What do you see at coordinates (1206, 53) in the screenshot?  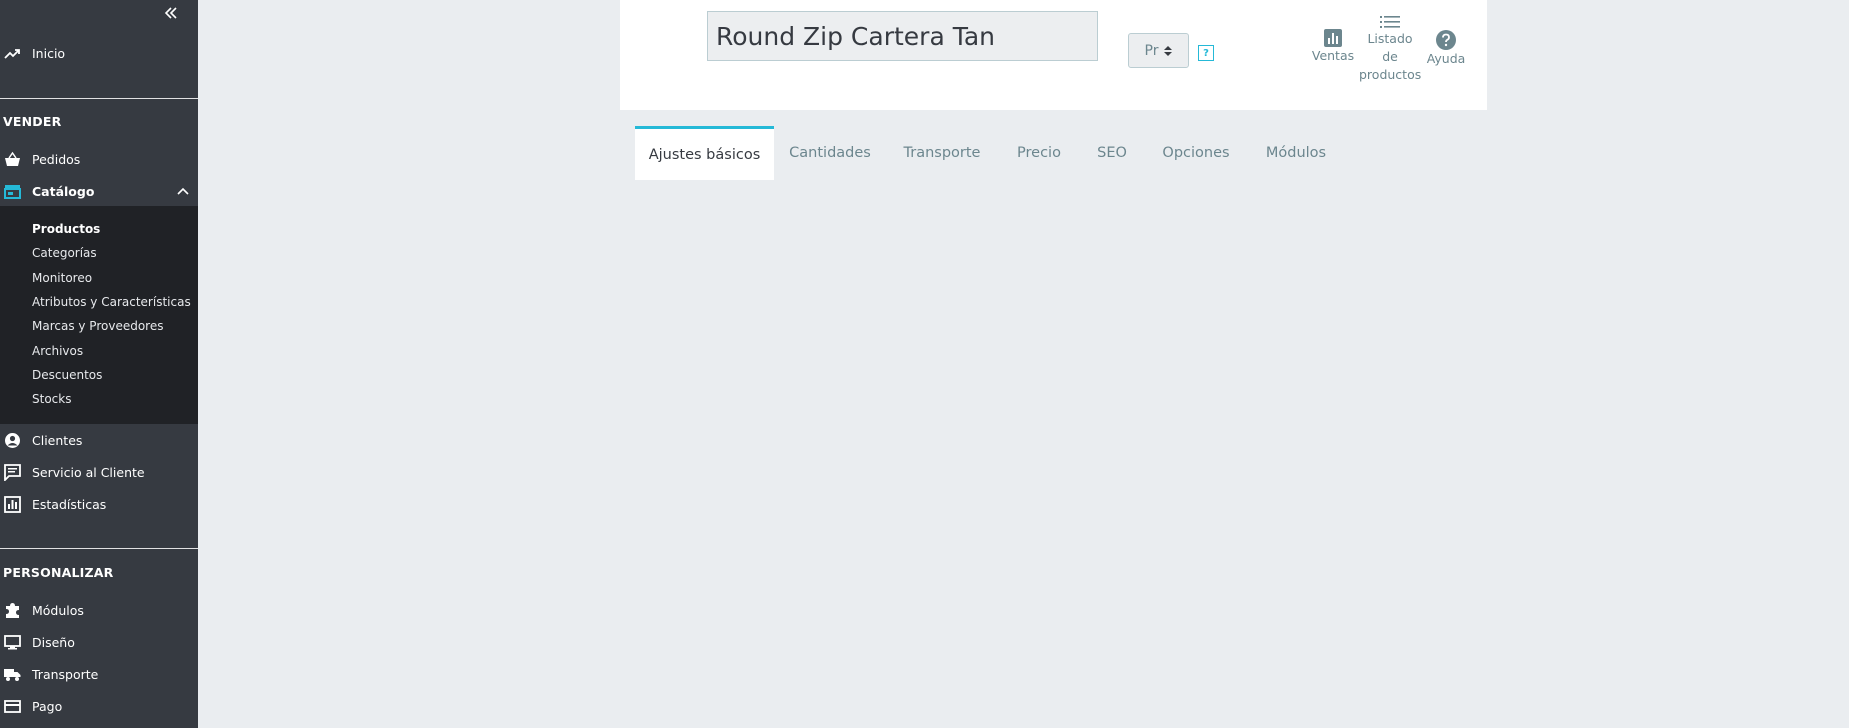 I see `field-help-icon: ?` at bounding box center [1206, 53].